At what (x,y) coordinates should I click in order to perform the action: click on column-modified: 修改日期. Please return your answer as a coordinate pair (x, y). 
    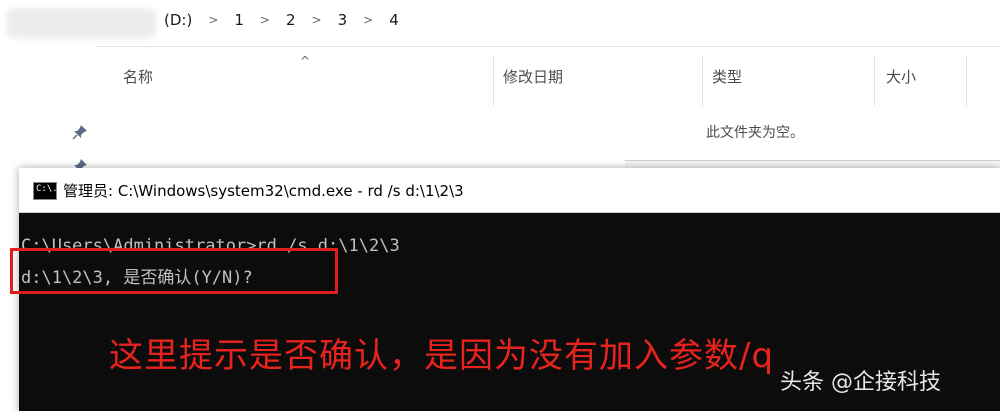
    Looking at the image, I should click on (533, 76).